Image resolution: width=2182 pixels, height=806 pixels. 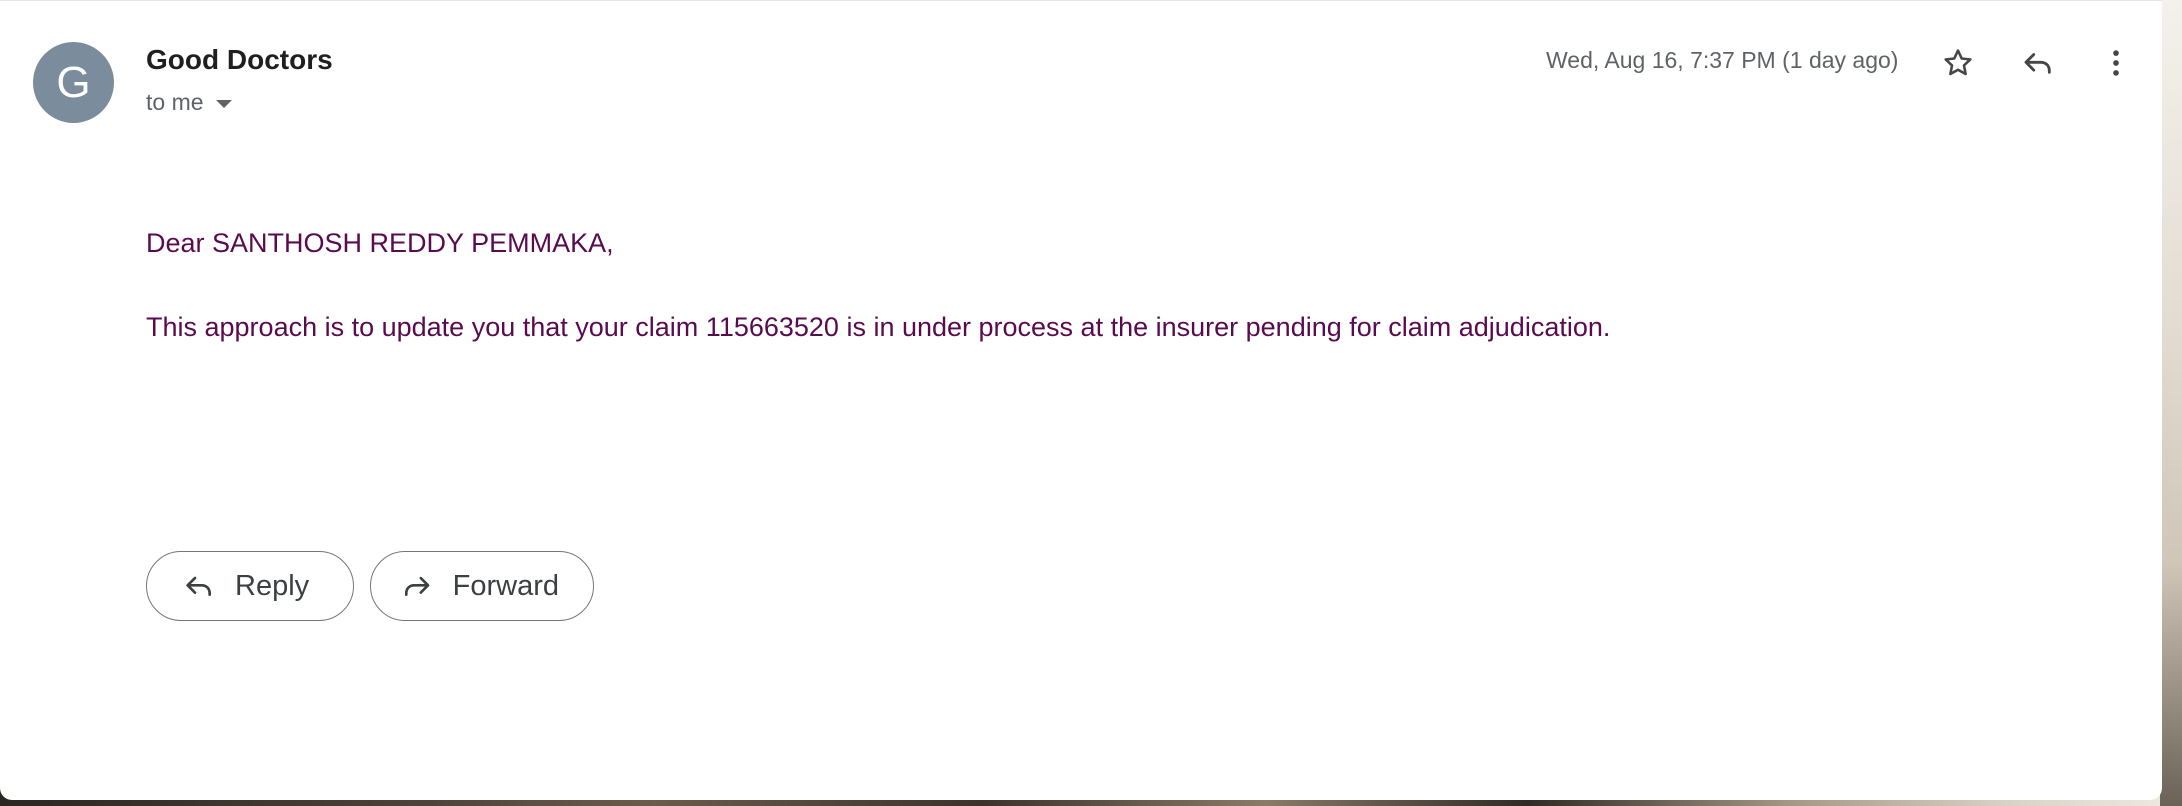 I want to click on avatar-letter: G, so click(x=73, y=82).